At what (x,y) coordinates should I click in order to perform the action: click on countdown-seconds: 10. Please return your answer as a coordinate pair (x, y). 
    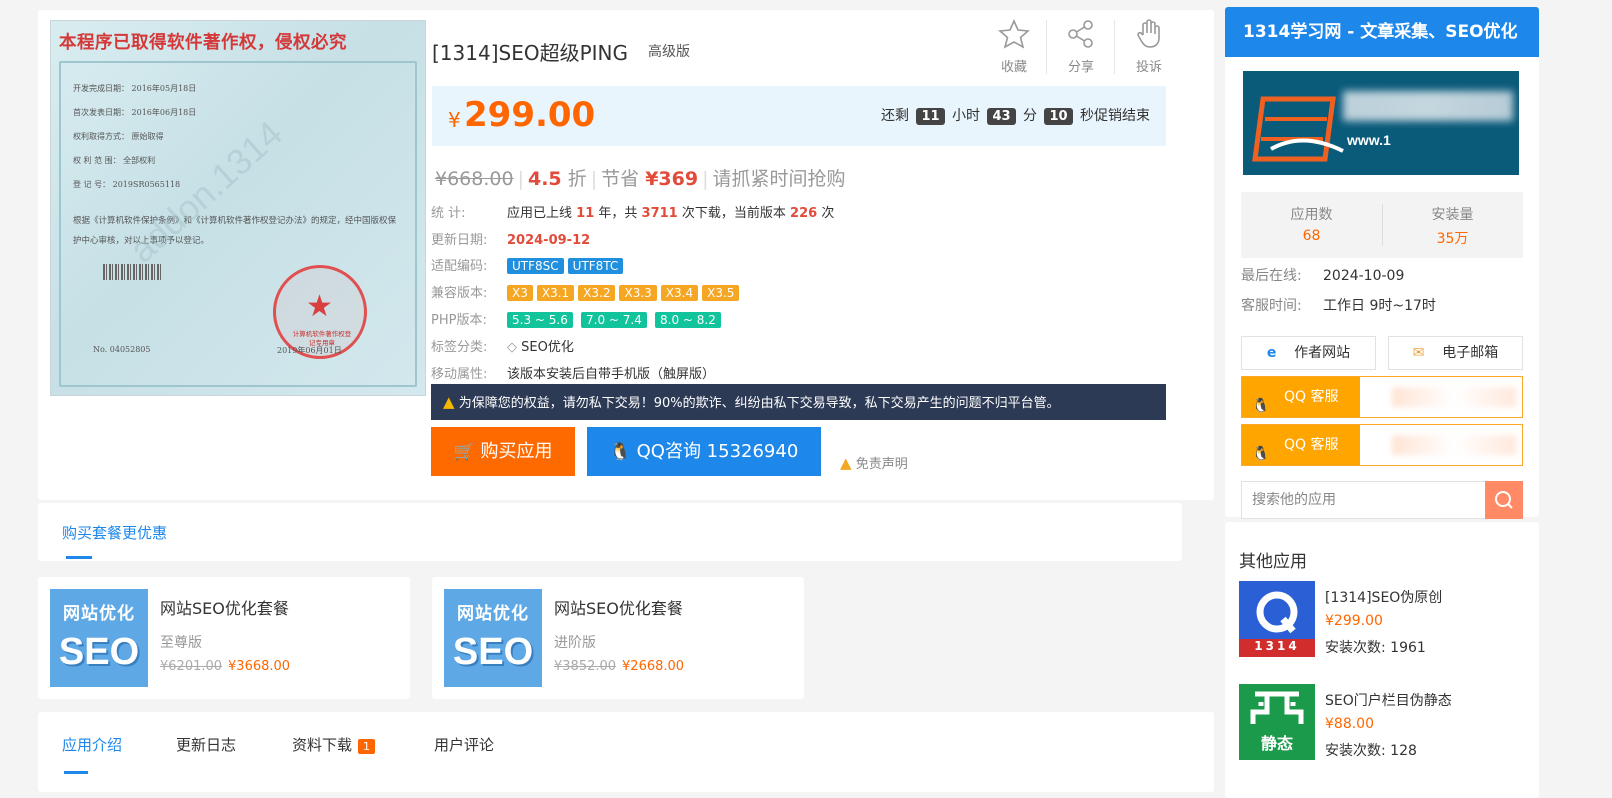
    Looking at the image, I should click on (1058, 116).